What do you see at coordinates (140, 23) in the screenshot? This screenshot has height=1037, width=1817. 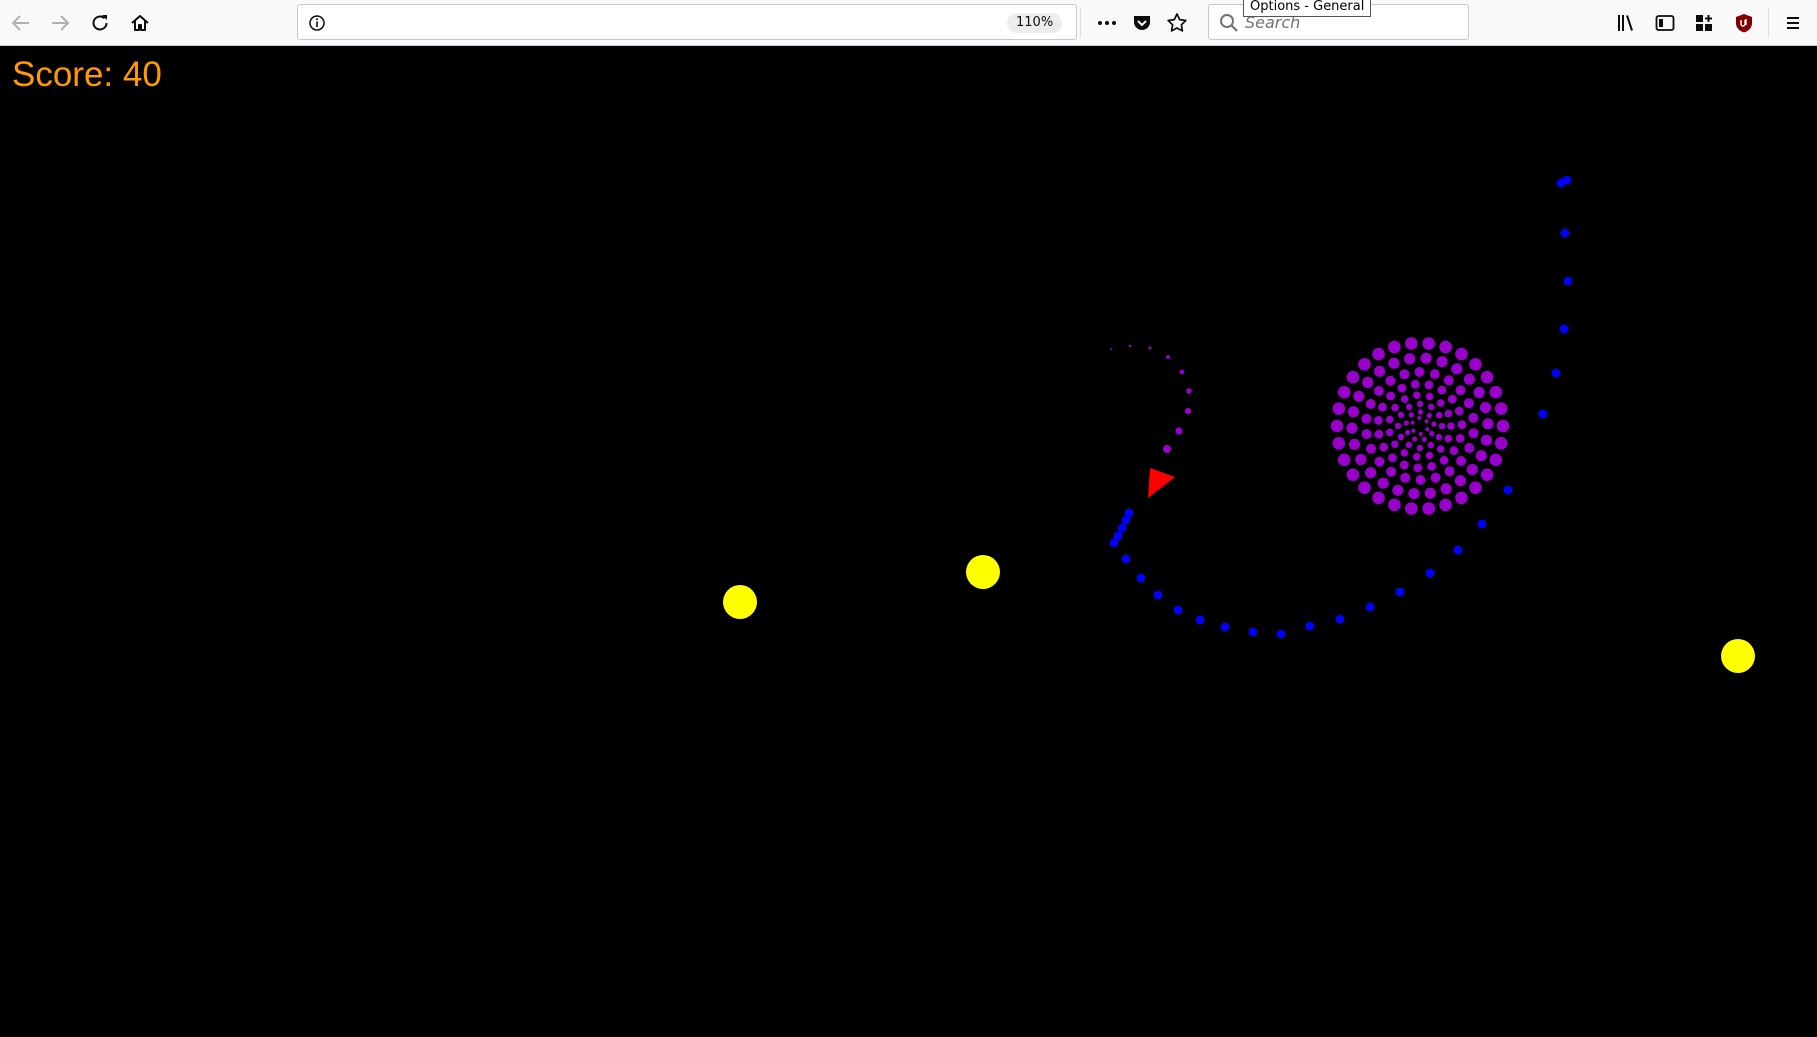 I see `home-button` at bounding box center [140, 23].